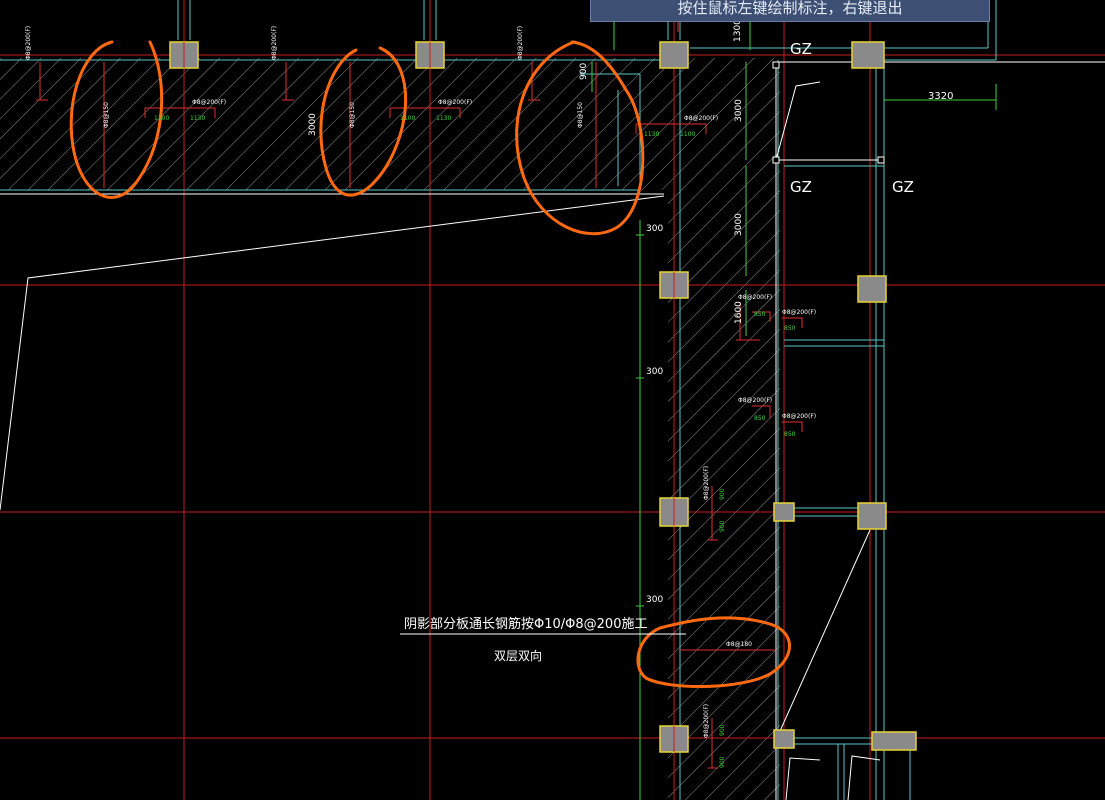  Describe the element at coordinates (580, 115) in the screenshot. I see `rebar-slab-3: Φ8@150` at that location.